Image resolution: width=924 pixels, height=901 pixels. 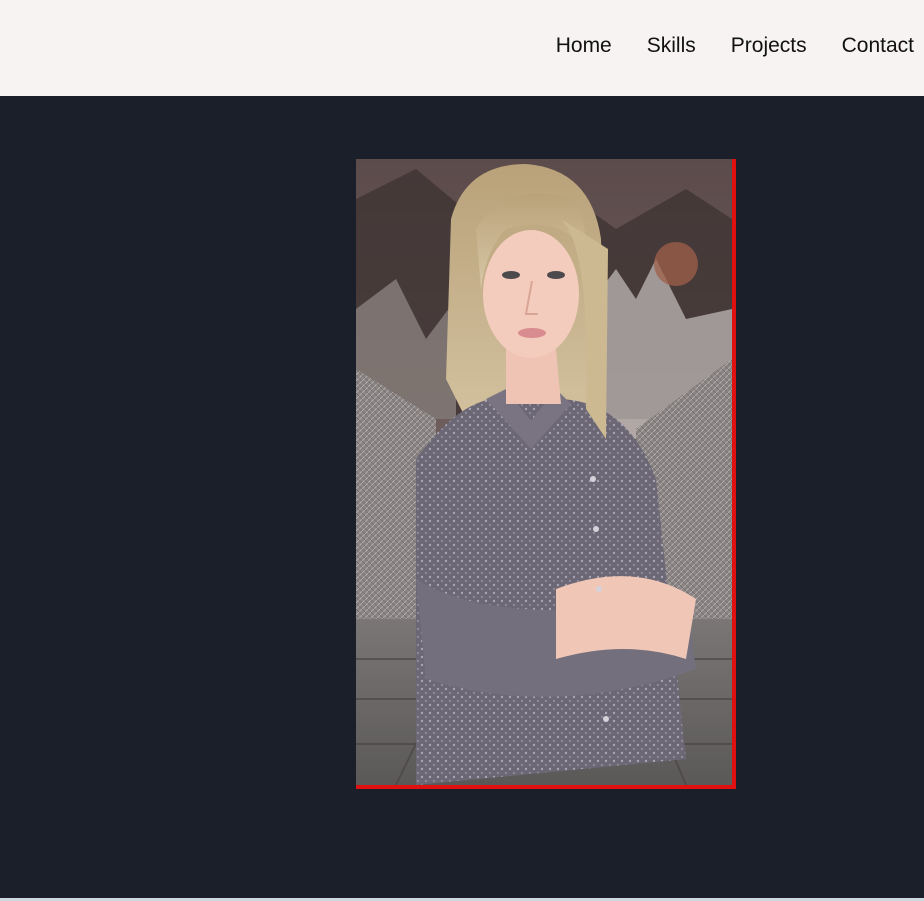 What do you see at coordinates (584, 46) in the screenshot?
I see `nav-link-home: Home` at bounding box center [584, 46].